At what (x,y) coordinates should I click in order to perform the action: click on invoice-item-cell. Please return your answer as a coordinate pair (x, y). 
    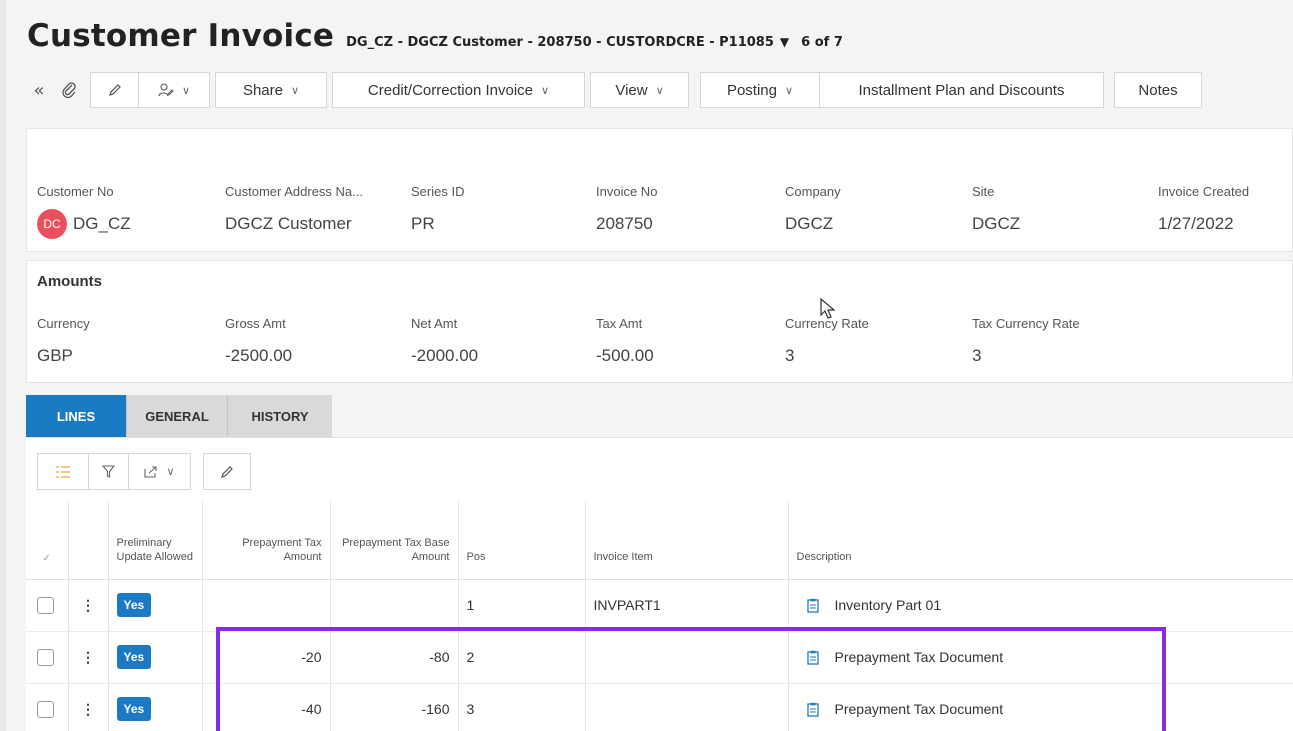
    Looking at the image, I should click on (686, 657).